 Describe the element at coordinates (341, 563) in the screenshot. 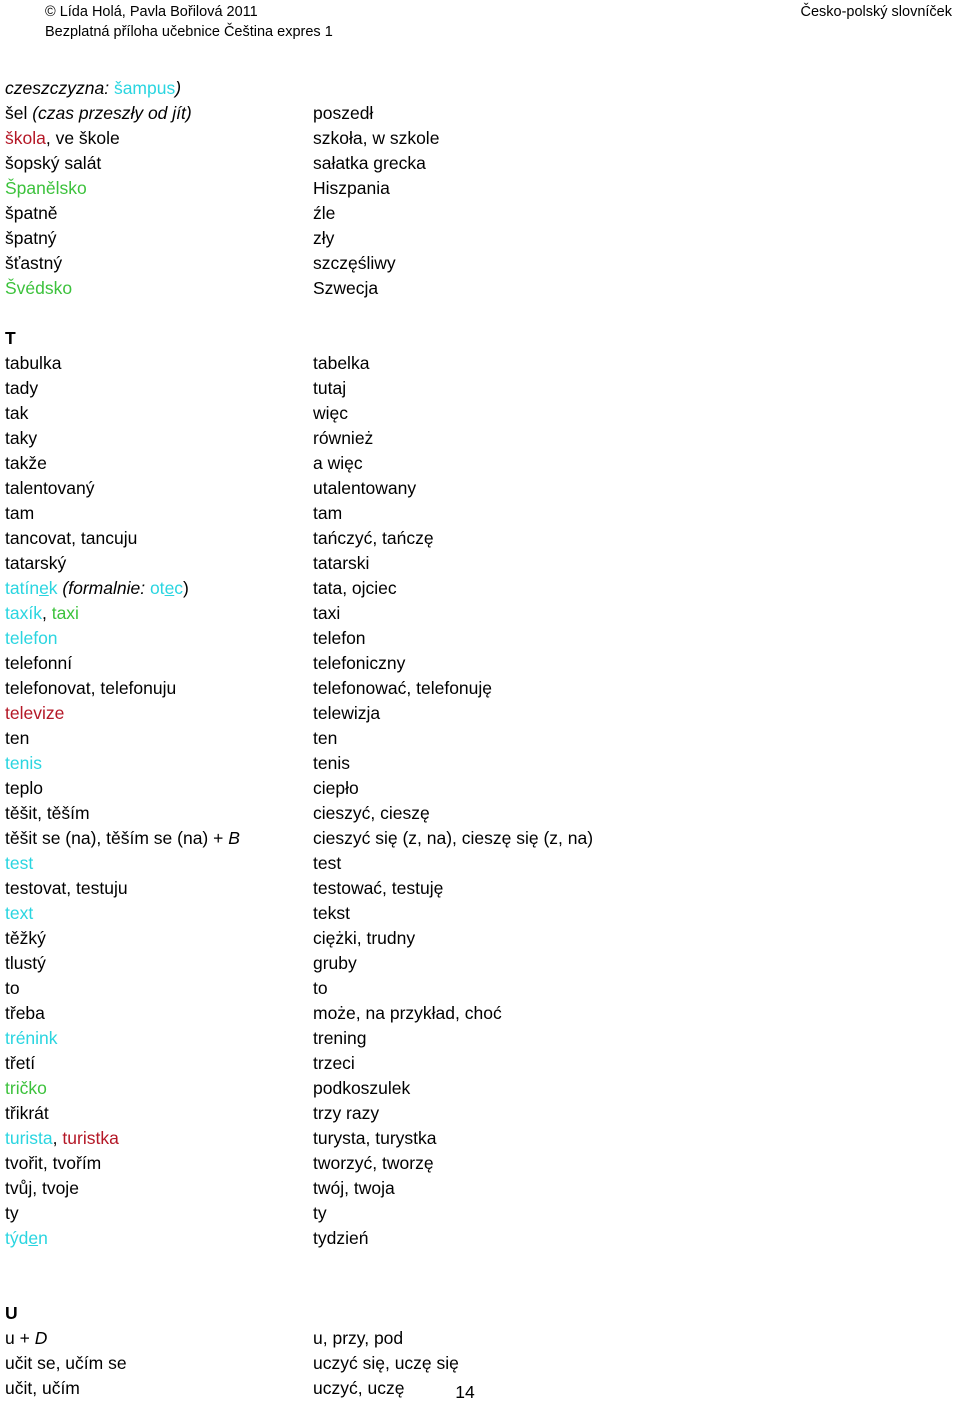

I see `polish-translation: tatarski` at that location.